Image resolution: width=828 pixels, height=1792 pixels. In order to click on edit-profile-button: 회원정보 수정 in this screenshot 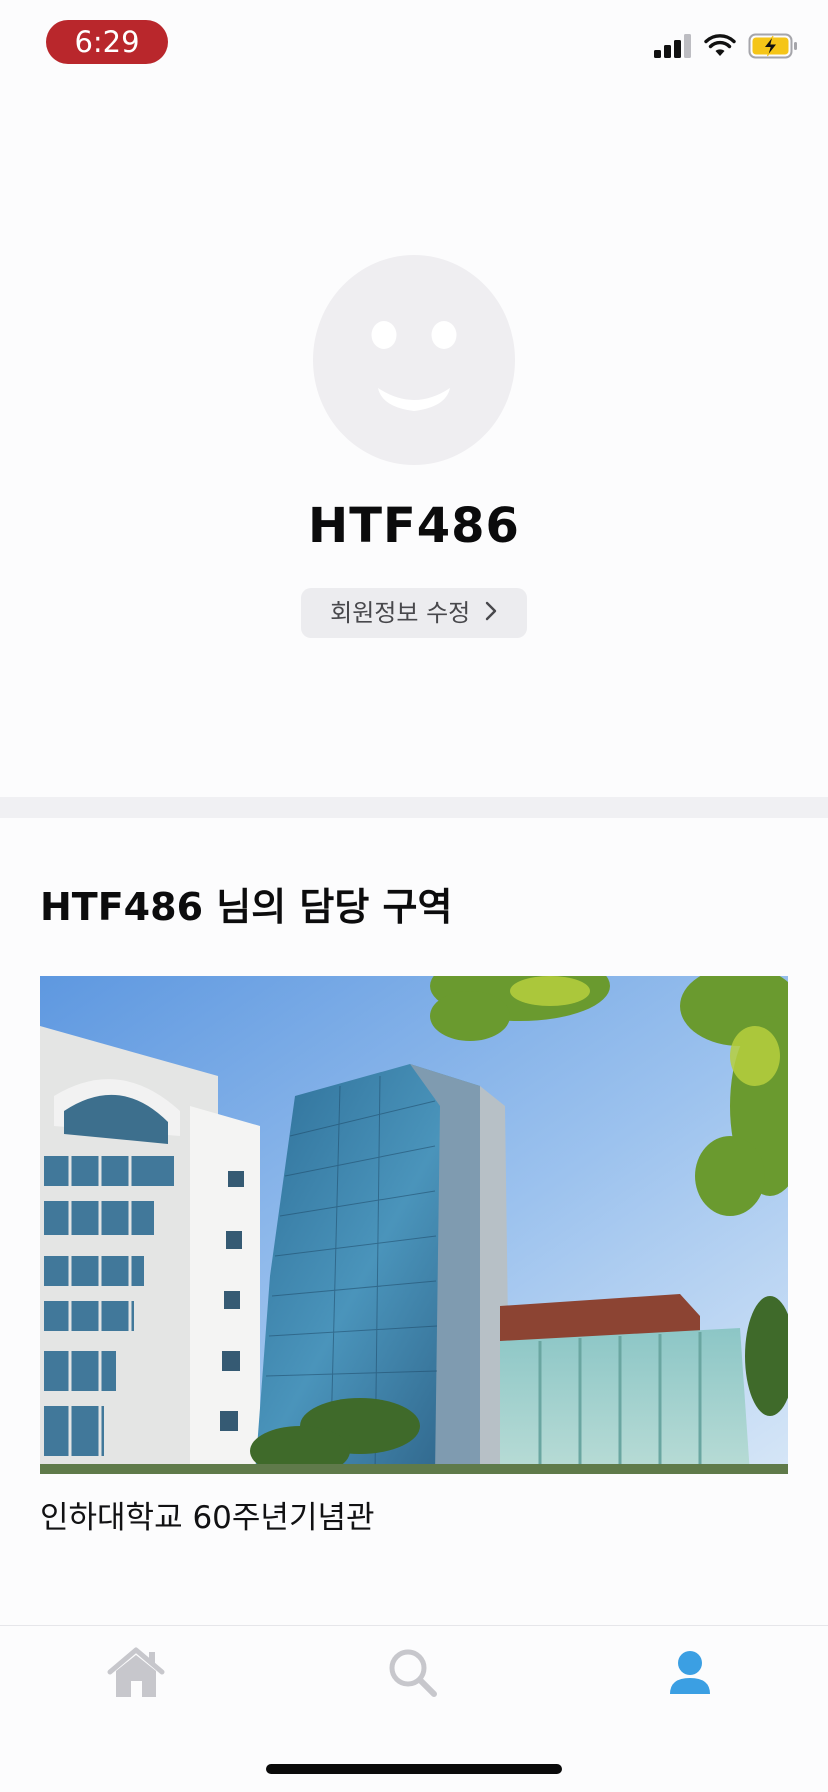, I will do `click(414, 613)`.